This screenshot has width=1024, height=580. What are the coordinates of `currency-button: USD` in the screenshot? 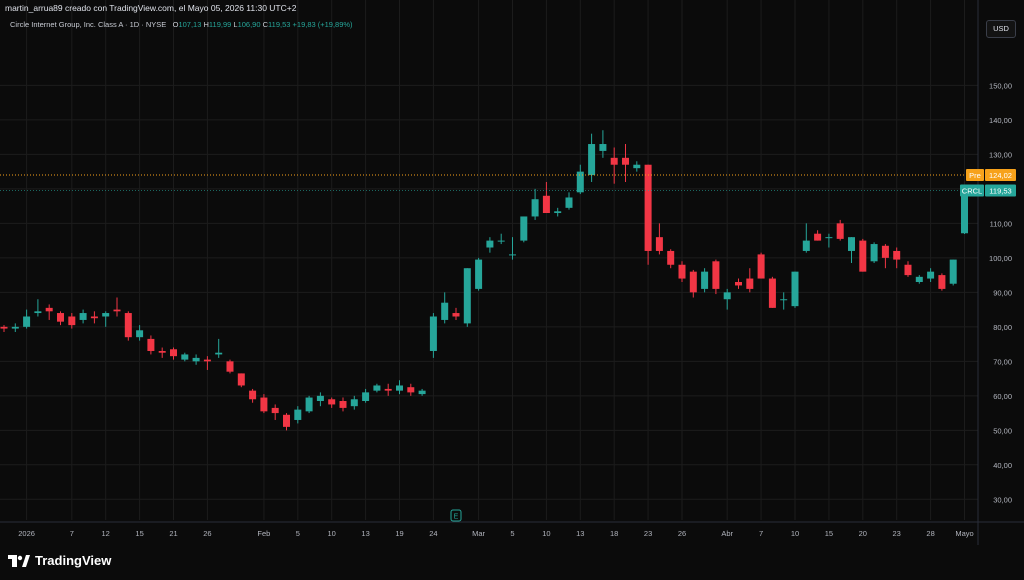 It's located at (1001, 29).